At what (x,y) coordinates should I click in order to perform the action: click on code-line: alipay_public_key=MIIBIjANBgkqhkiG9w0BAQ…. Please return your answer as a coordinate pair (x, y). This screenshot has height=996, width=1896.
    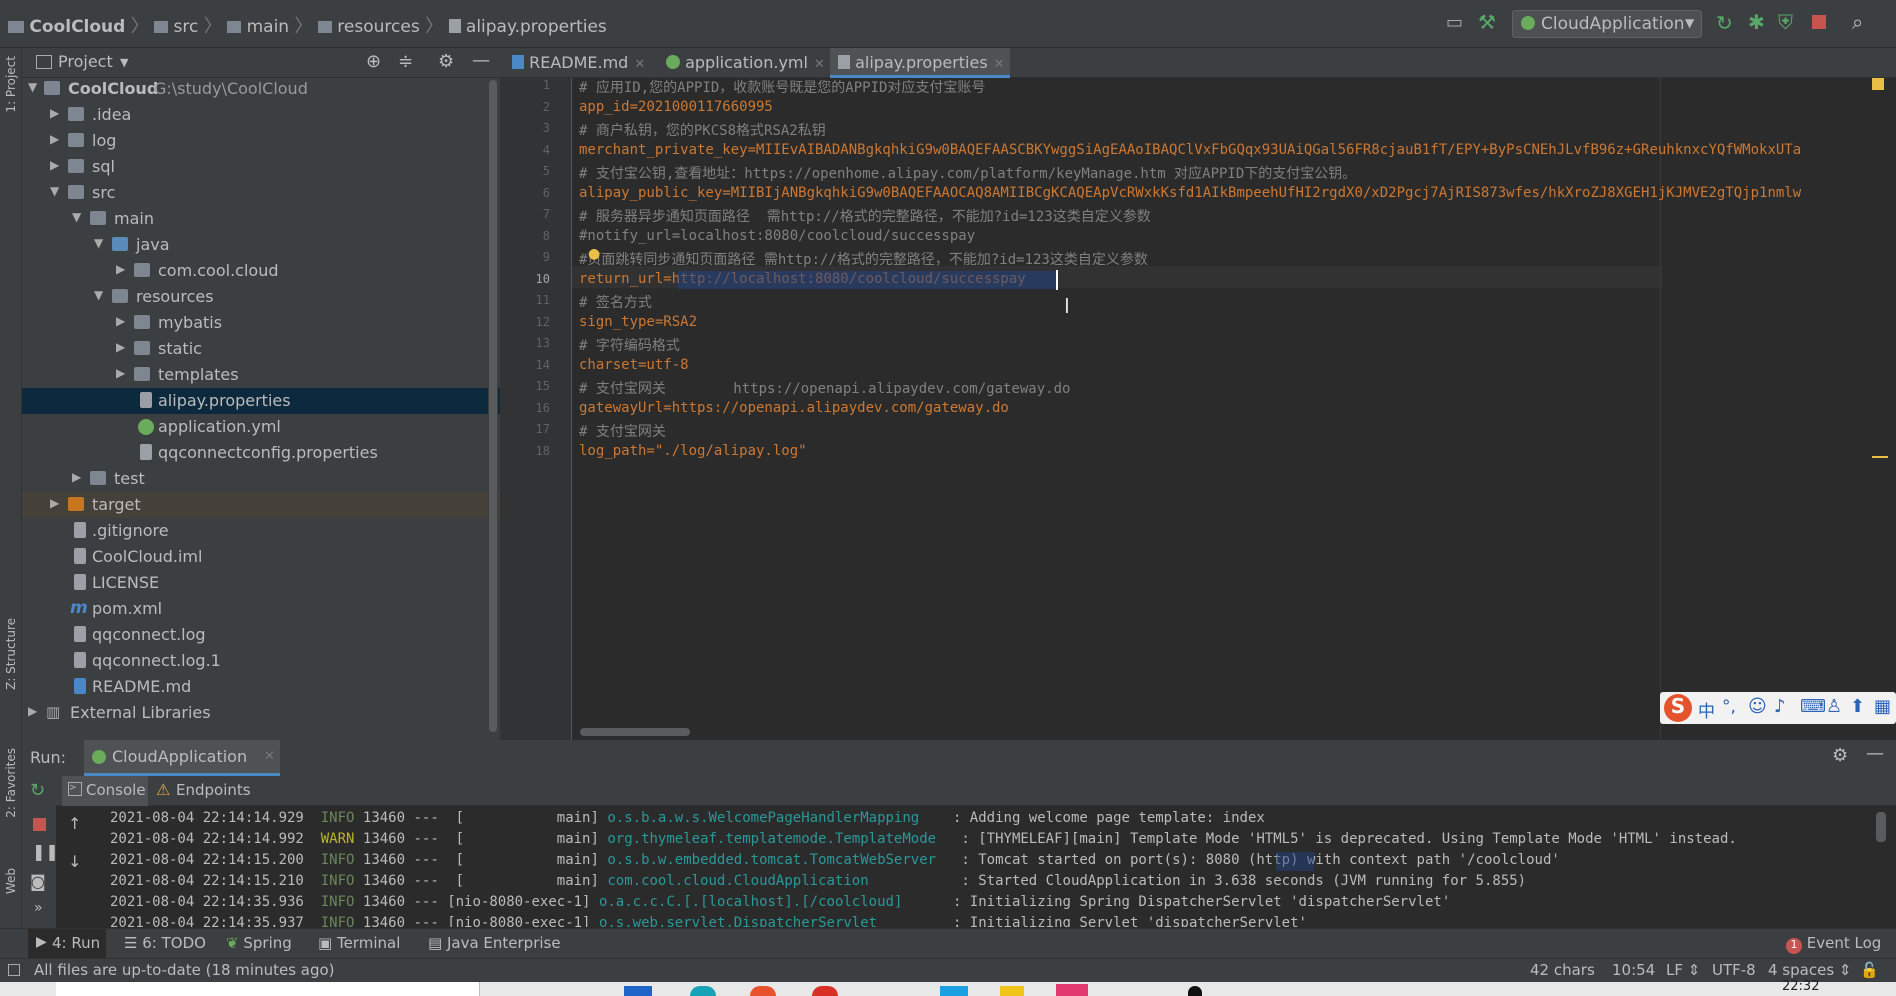
    Looking at the image, I should click on (1234, 193).